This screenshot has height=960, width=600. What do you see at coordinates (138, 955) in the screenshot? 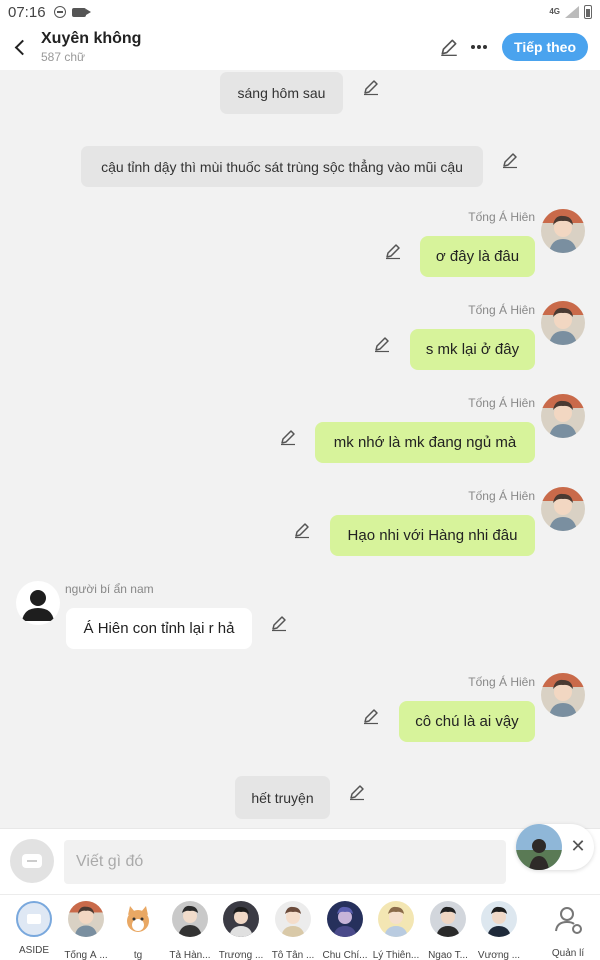
I see `character-name: tg` at bounding box center [138, 955].